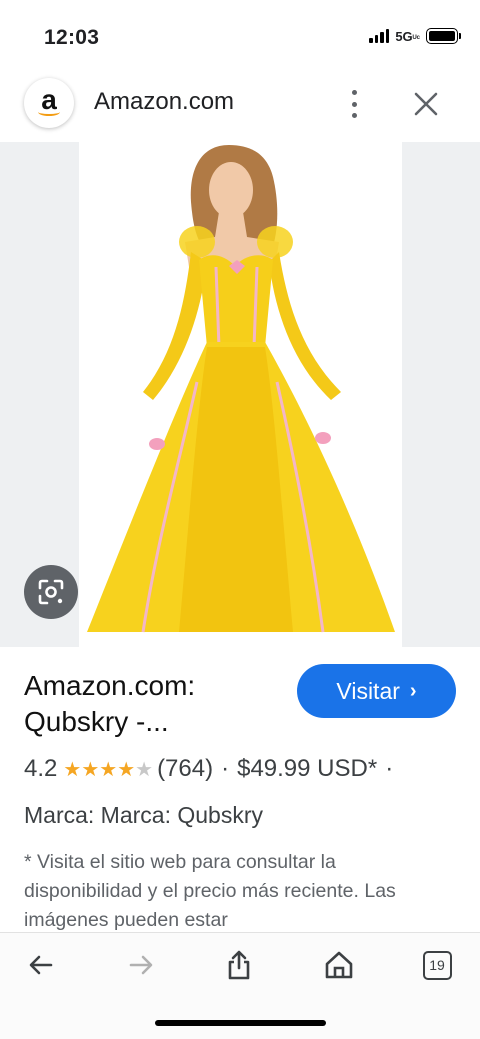 This screenshot has width=480, height=1039. I want to click on close-button, so click(426, 104).